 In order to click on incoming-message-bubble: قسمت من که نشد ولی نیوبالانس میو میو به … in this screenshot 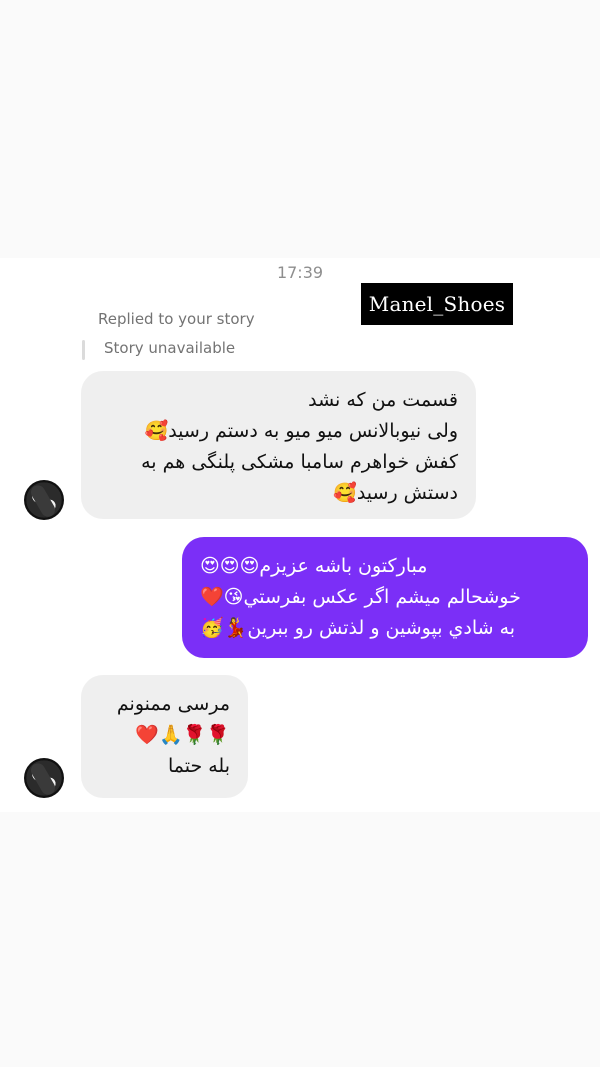, I will do `click(278, 445)`.